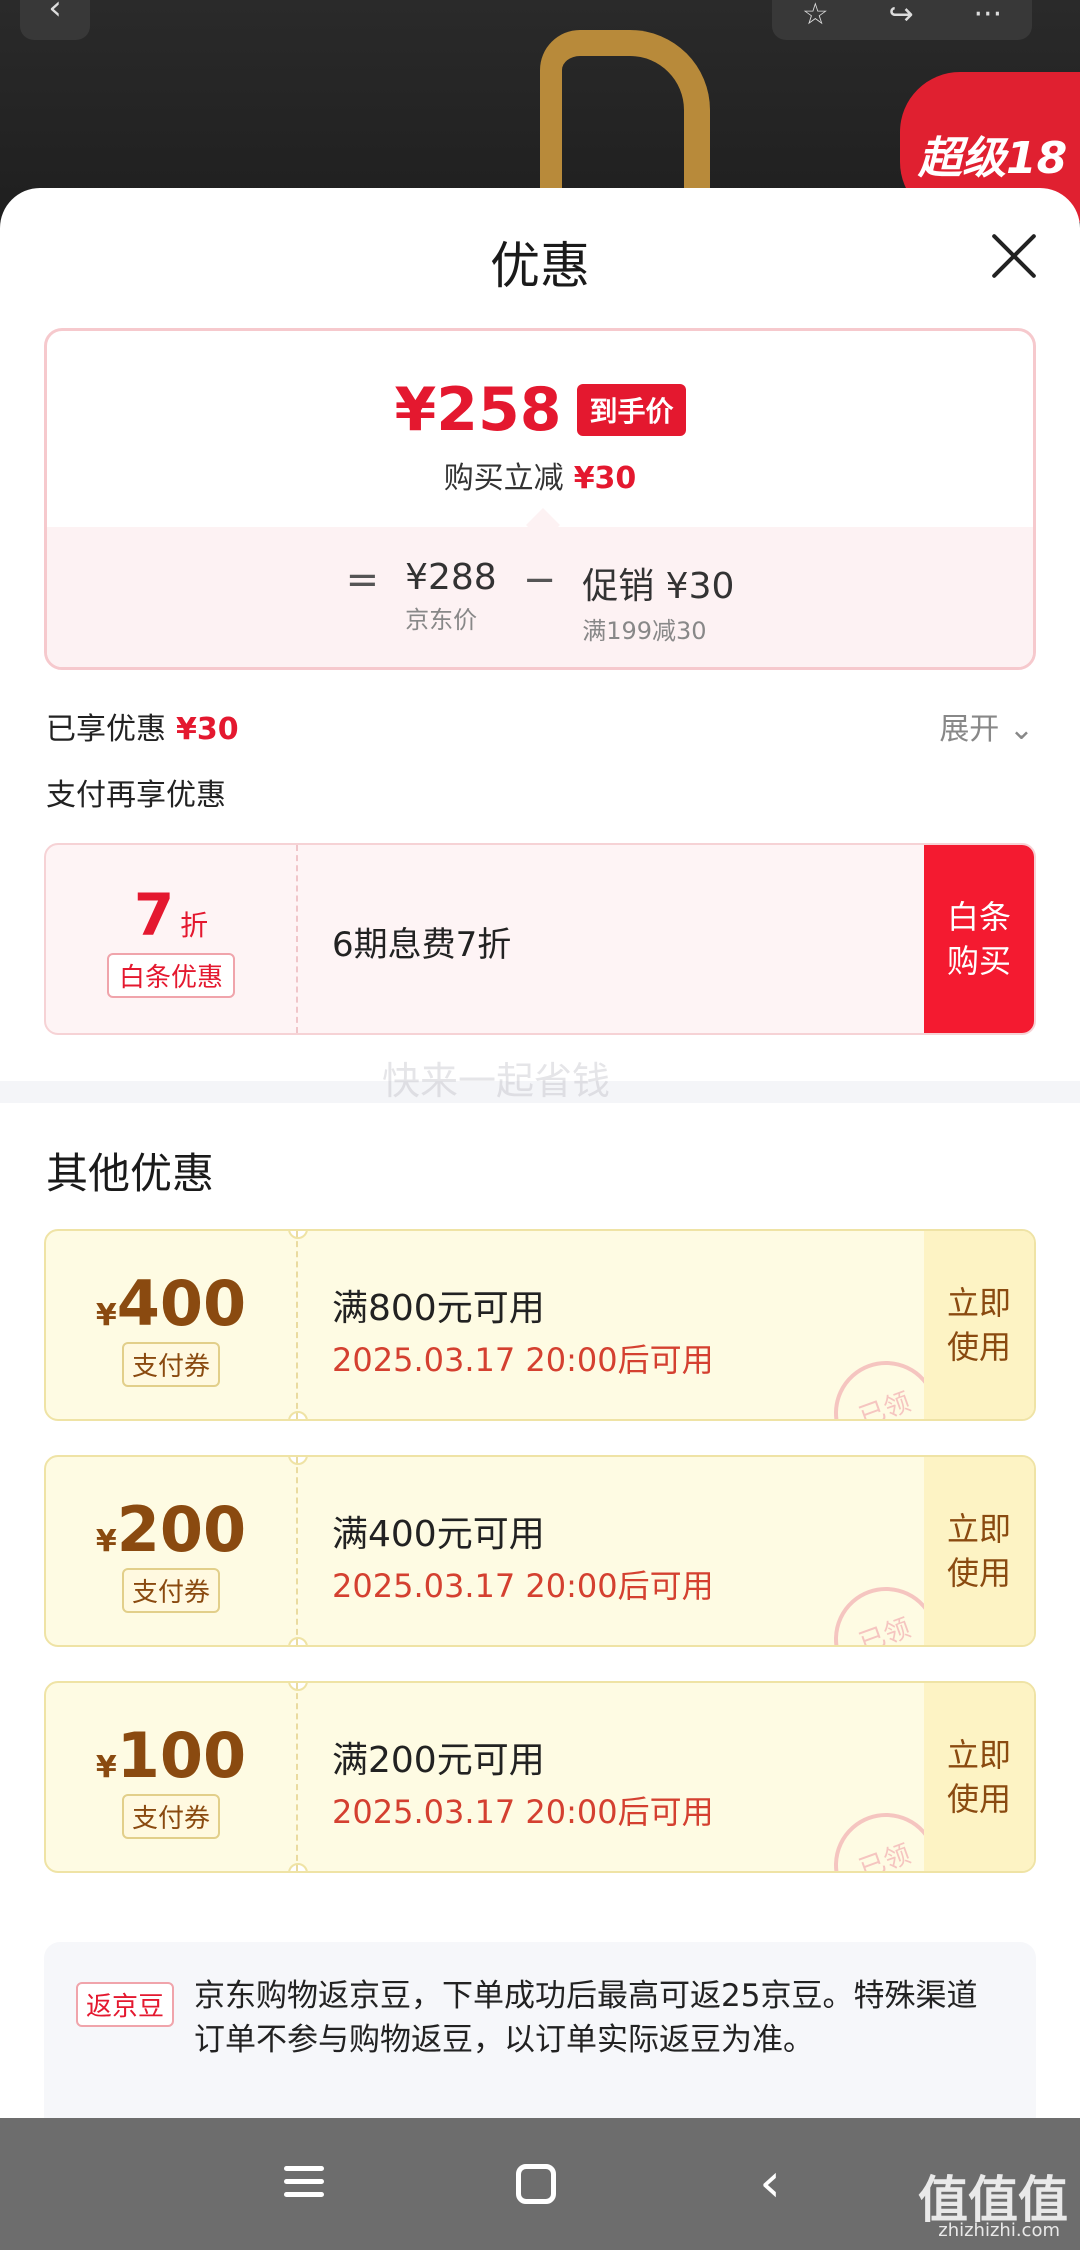  I want to click on final-price-tag: 到手价, so click(631, 410).